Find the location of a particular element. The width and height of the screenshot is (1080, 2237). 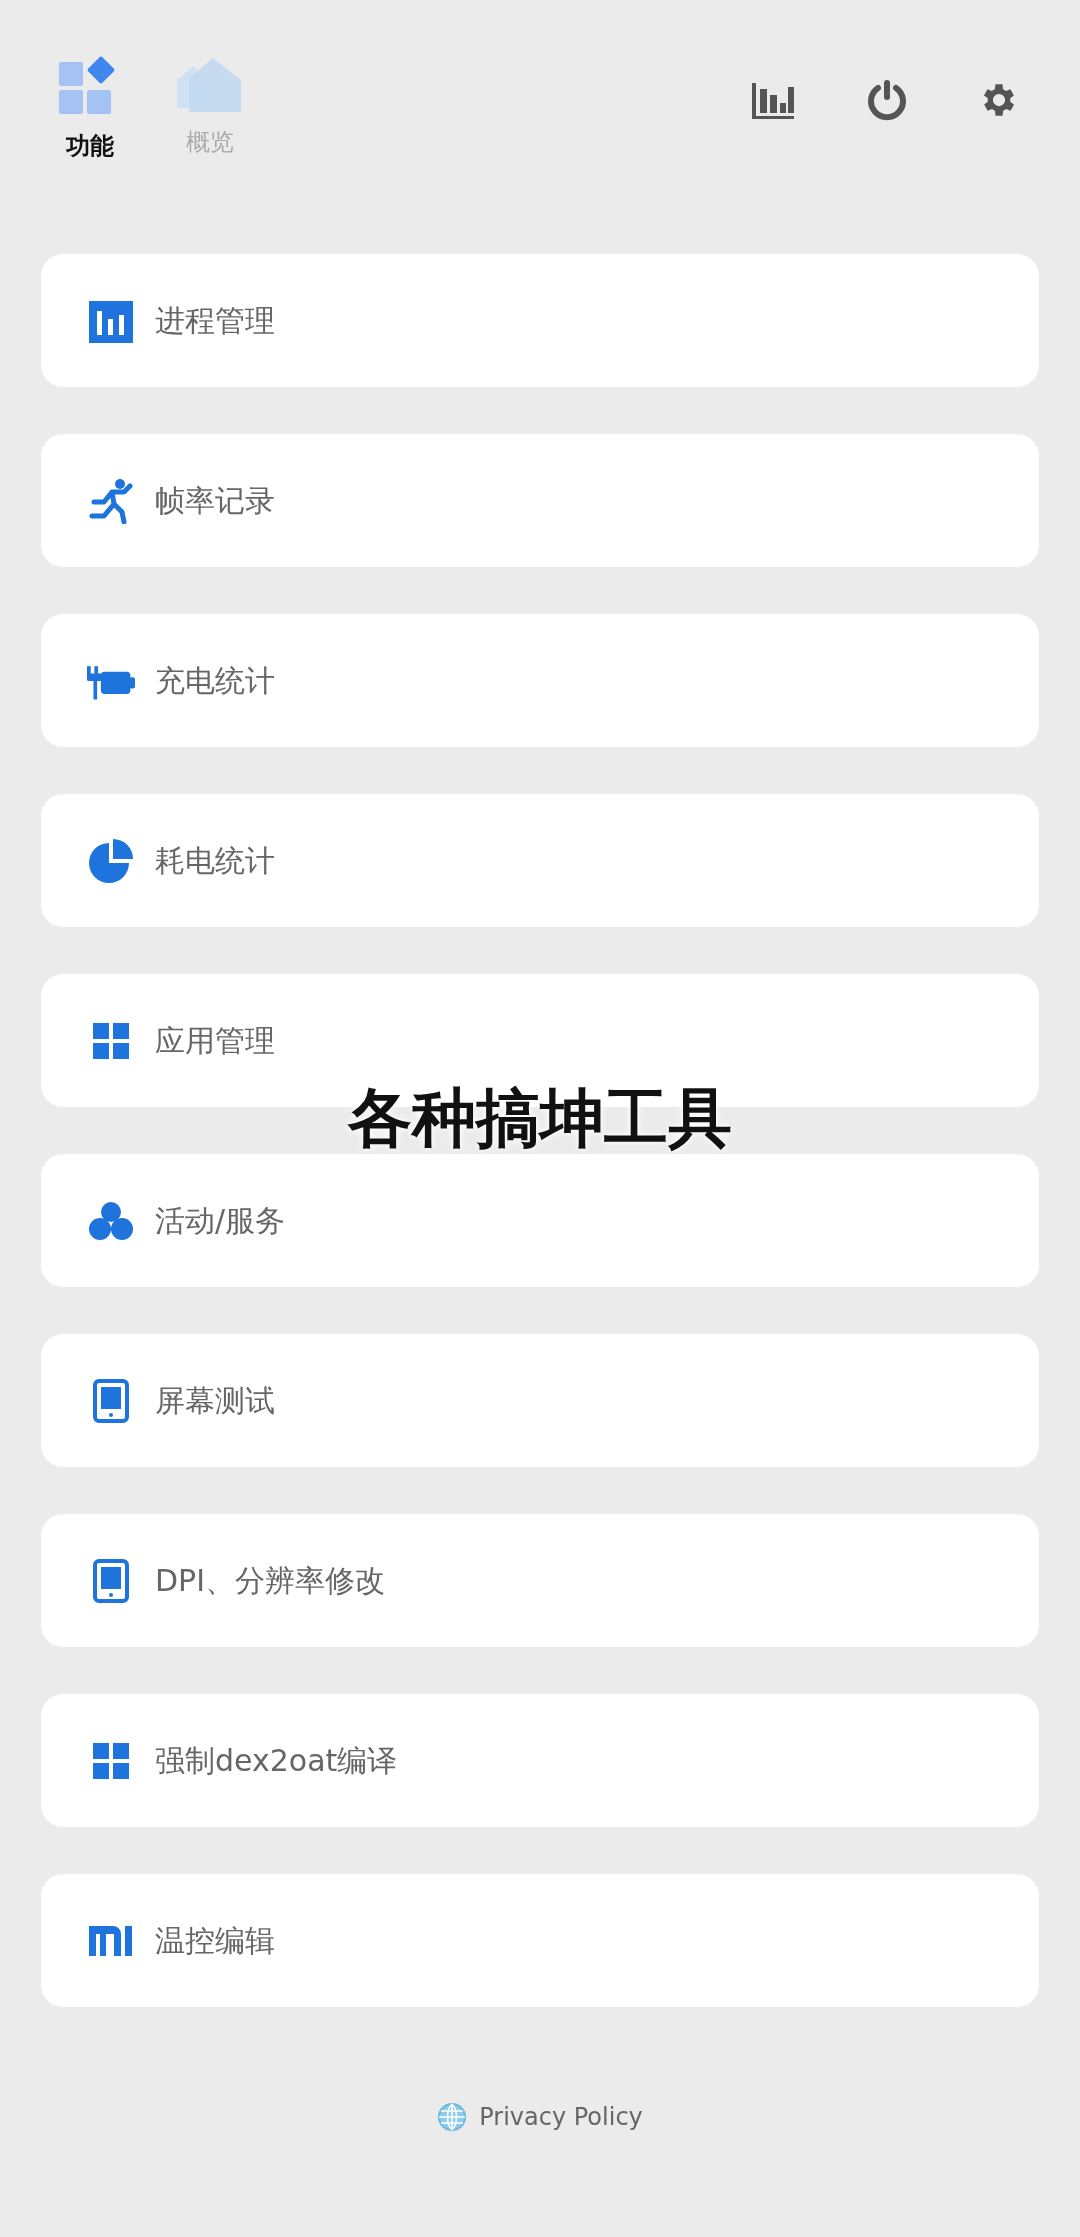

pie-chart-icon is located at coordinates (111, 860).